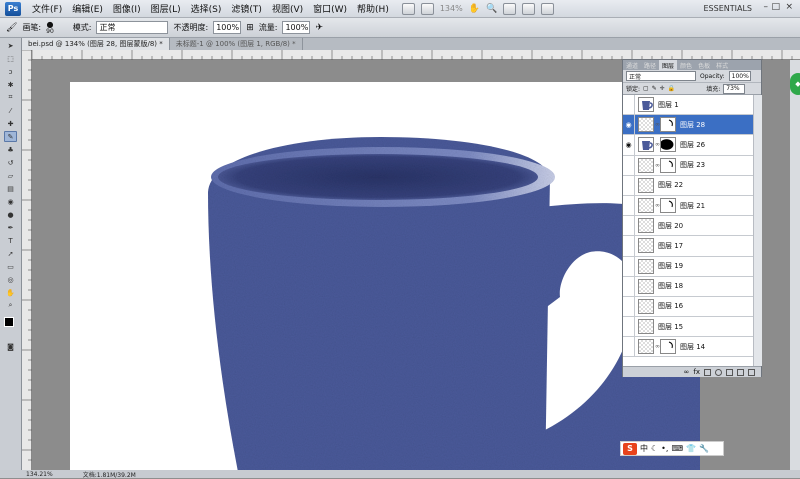 Image resolution: width=800 pixels, height=479 pixels. Describe the element at coordinates (751, 372) in the screenshot. I see `delete-layer-icon` at that location.